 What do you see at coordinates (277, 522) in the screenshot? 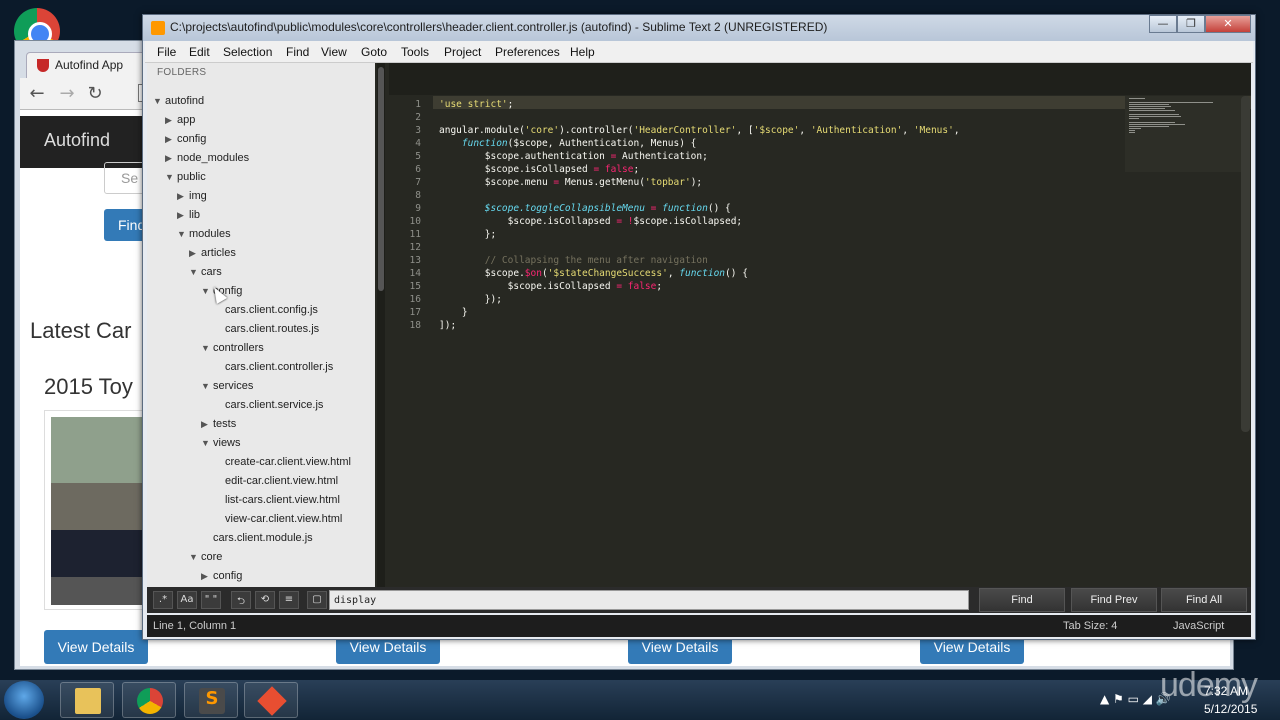
I see `tree-file: view-car.client.view.html` at bounding box center [277, 522].